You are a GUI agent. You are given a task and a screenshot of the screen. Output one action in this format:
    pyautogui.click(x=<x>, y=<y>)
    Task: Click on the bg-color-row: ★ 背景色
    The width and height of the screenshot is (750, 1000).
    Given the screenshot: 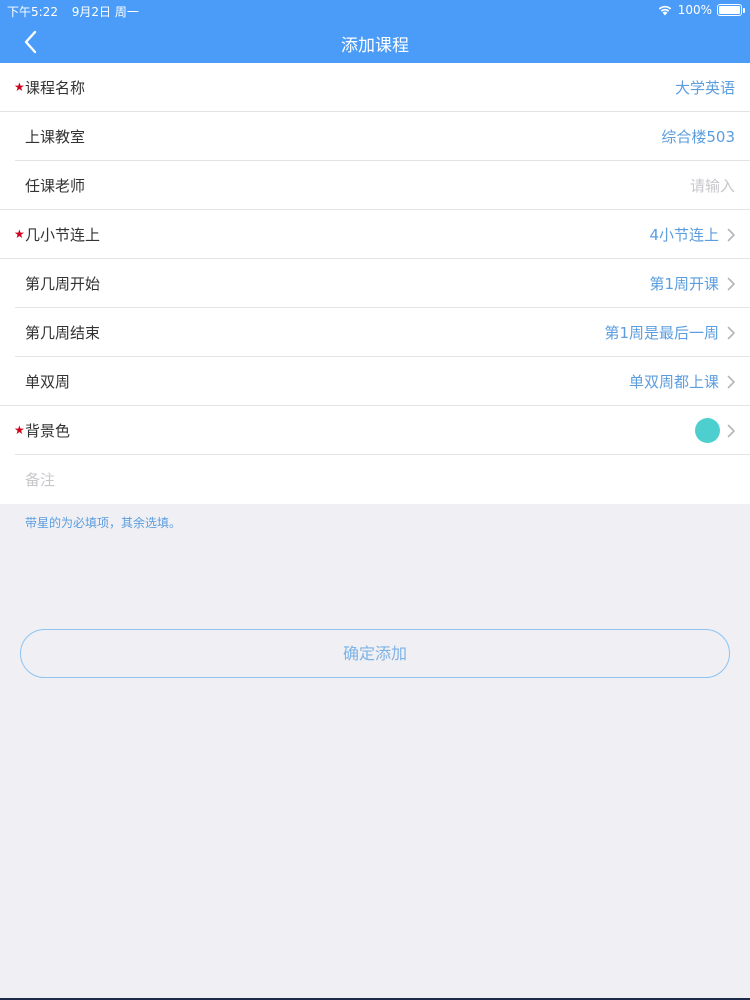 What is the action you would take?
    pyautogui.click(x=375, y=430)
    